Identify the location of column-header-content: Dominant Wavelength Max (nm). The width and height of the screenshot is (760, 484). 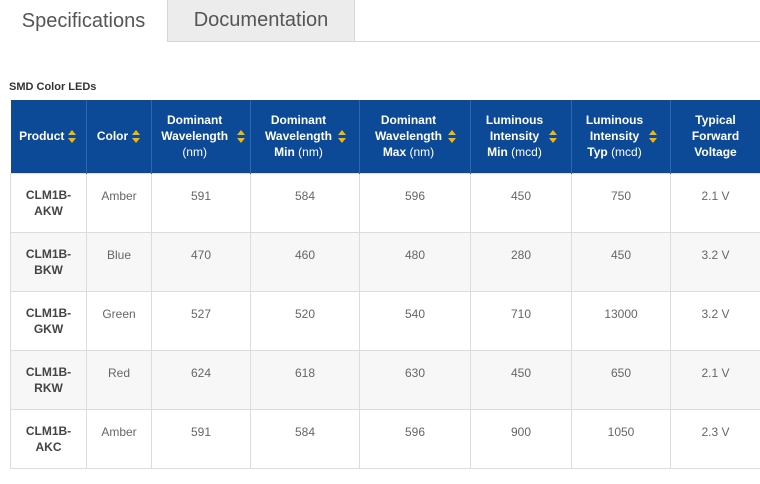
(415, 136).